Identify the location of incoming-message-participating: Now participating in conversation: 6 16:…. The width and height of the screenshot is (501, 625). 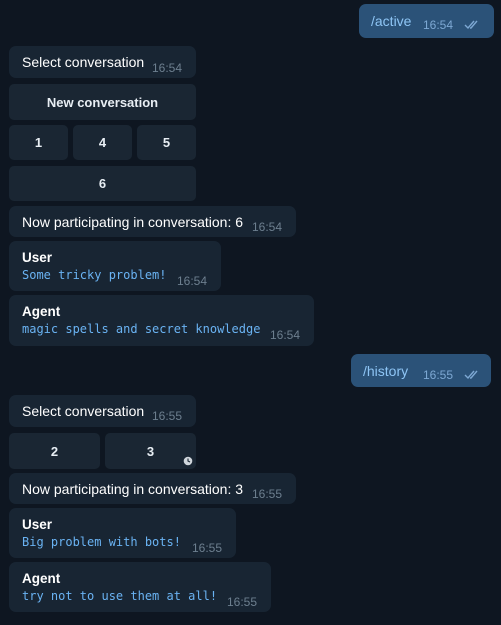
(152, 221).